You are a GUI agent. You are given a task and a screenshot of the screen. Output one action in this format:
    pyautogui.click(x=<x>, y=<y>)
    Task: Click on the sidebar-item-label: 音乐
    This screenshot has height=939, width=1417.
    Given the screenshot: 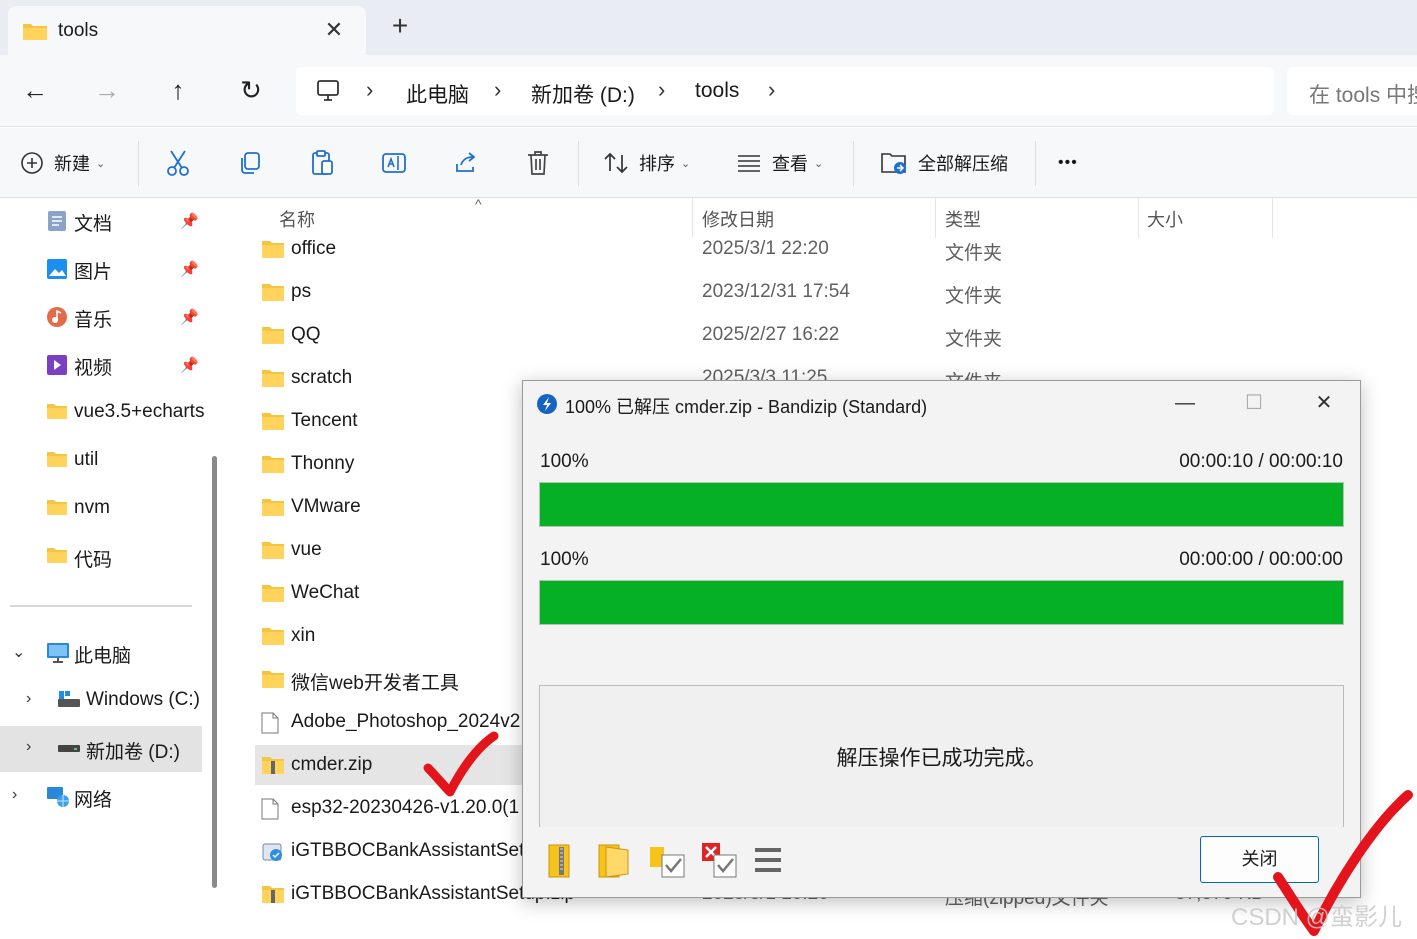 What is the action you would take?
    pyautogui.click(x=93, y=320)
    